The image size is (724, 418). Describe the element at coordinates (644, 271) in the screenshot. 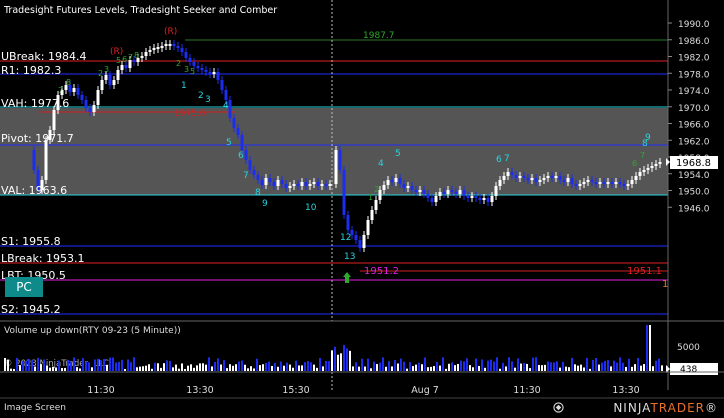

I see `red-right-annotation: 1951.1` at that location.